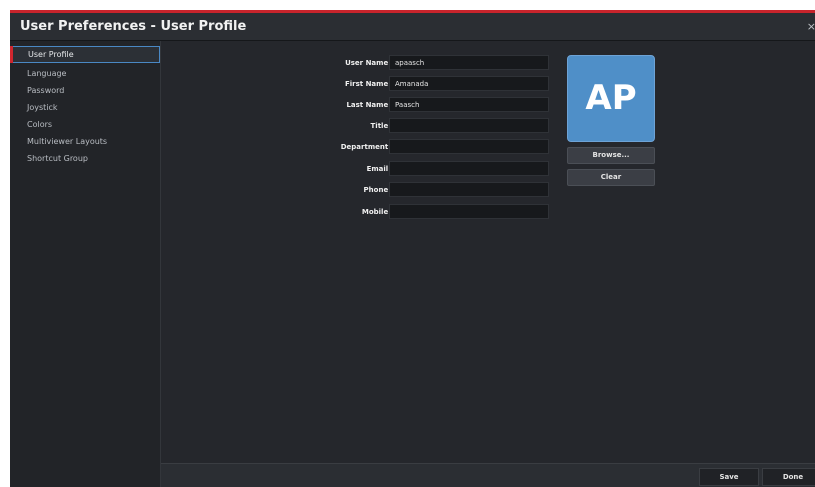 The image size is (815, 487). What do you see at coordinates (368, 105) in the screenshot?
I see `last-name-label: Last Name:` at bounding box center [368, 105].